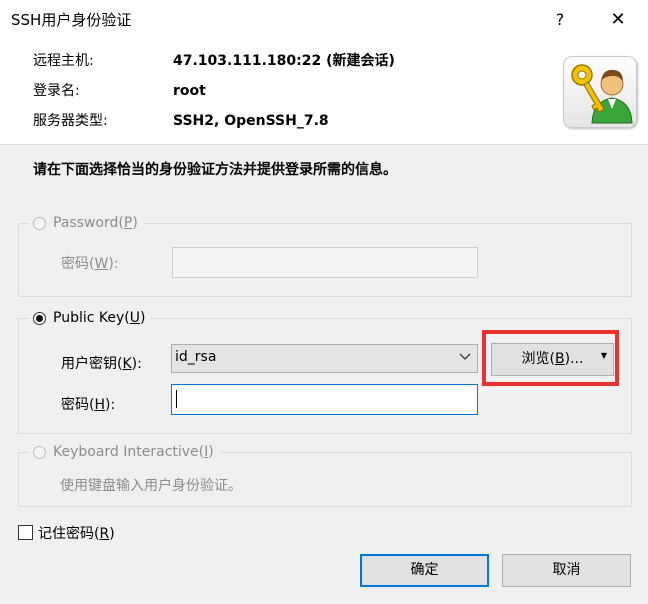 The height and width of the screenshot is (604, 648). I want to click on public-key-radio: Public Key(U), so click(90, 318).